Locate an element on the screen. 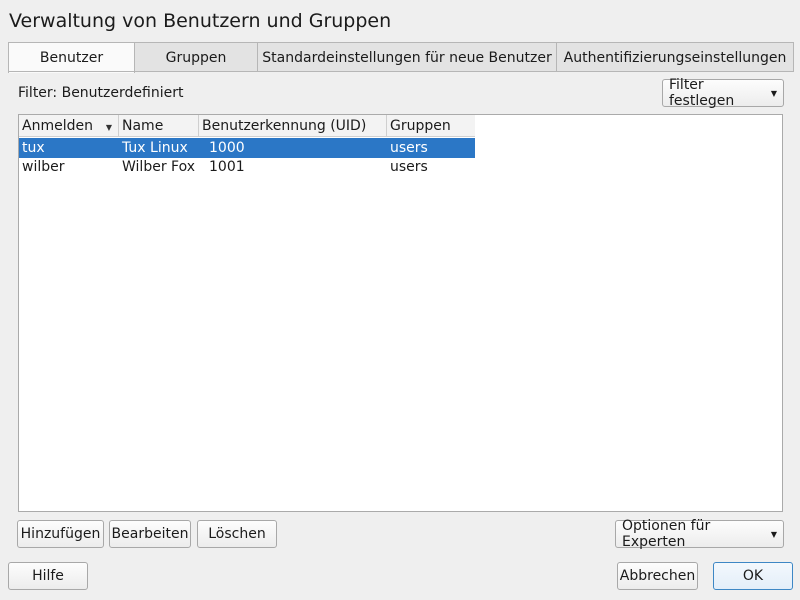  delete-button: Löschen is located at coordinates (237, 534).